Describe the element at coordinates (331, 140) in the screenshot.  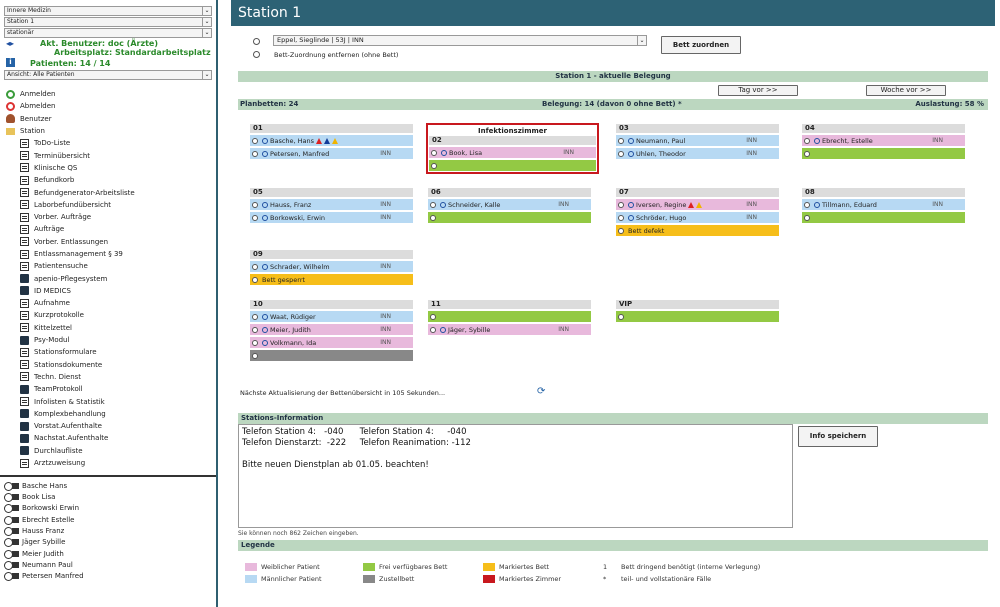
I see `bed-slot: Basche, Hans` at that location.